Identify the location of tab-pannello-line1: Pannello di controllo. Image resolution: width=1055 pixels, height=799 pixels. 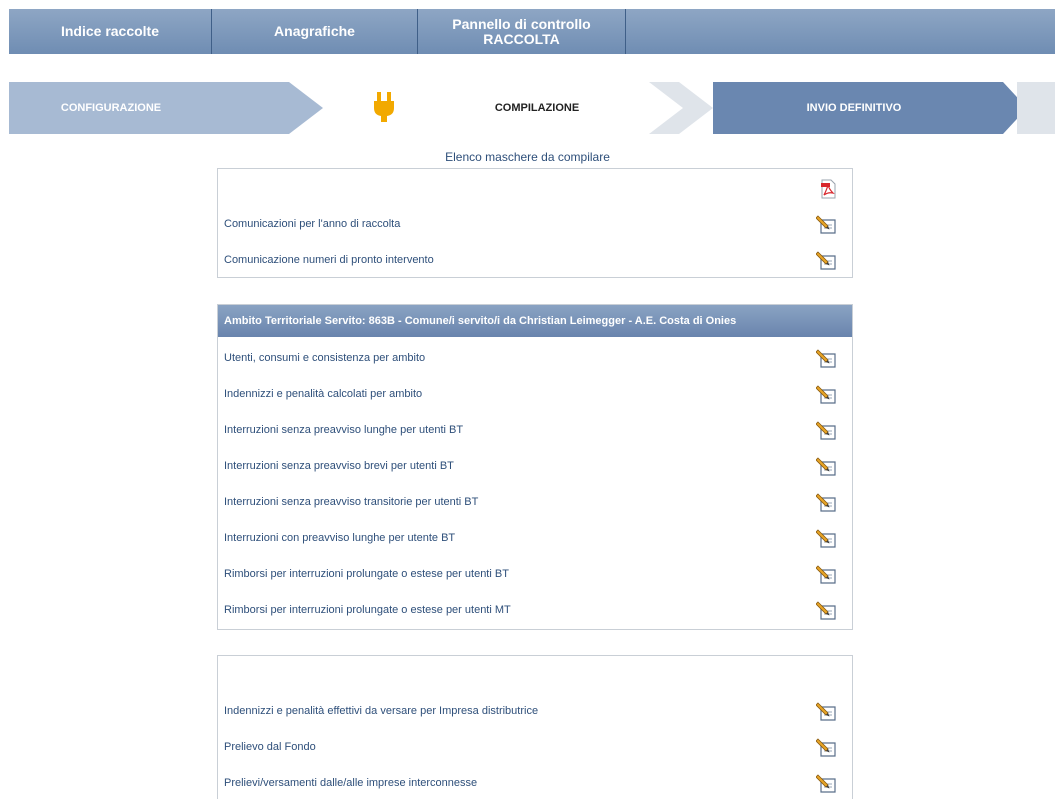
(521, 23).